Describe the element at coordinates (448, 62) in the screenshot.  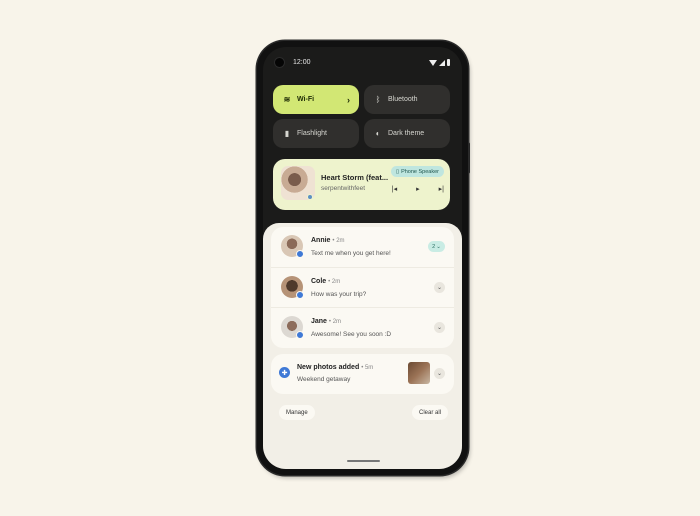
I see `battery-icon` at that location.